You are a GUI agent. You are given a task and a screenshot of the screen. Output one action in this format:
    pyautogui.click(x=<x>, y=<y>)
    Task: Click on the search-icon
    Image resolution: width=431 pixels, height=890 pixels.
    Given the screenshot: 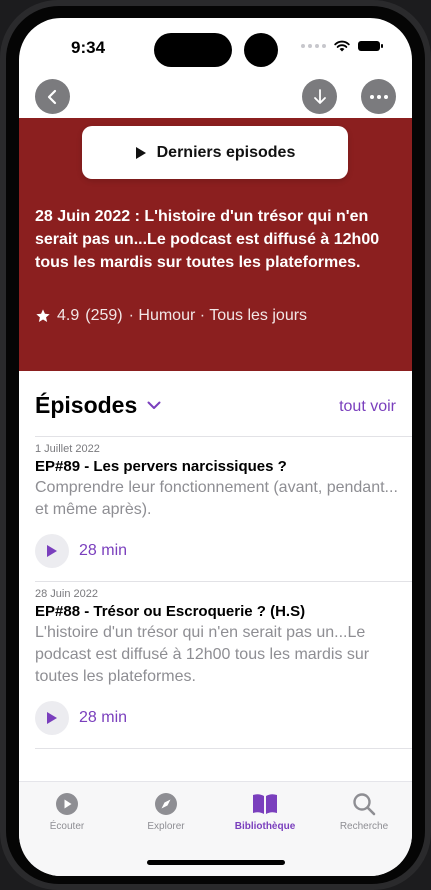 What is the action you would take?
    pyautogui.click(x=364, y=804)
    